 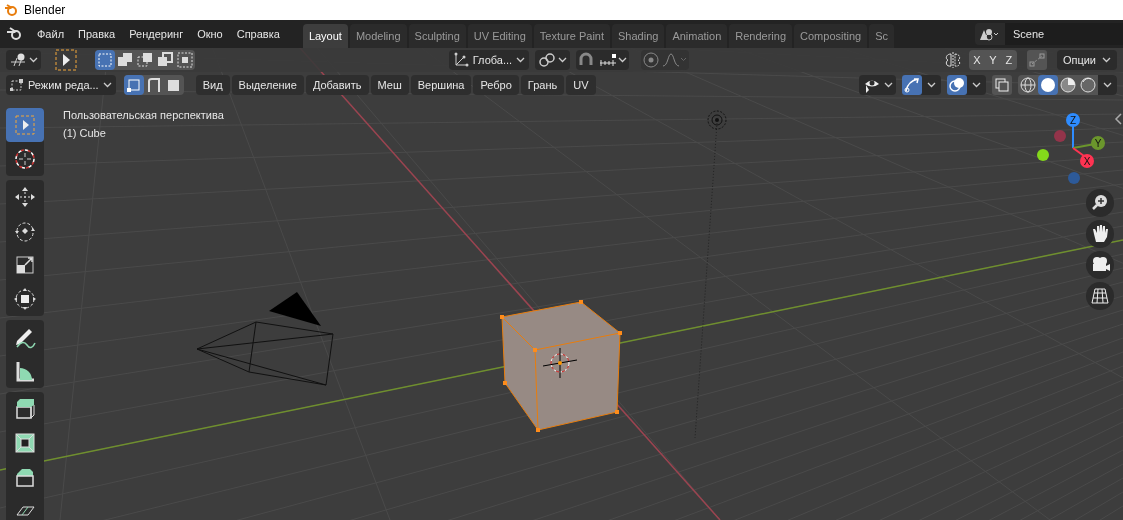 I want to click on options-dropdown: Опции, so click(x=1086, y=60).